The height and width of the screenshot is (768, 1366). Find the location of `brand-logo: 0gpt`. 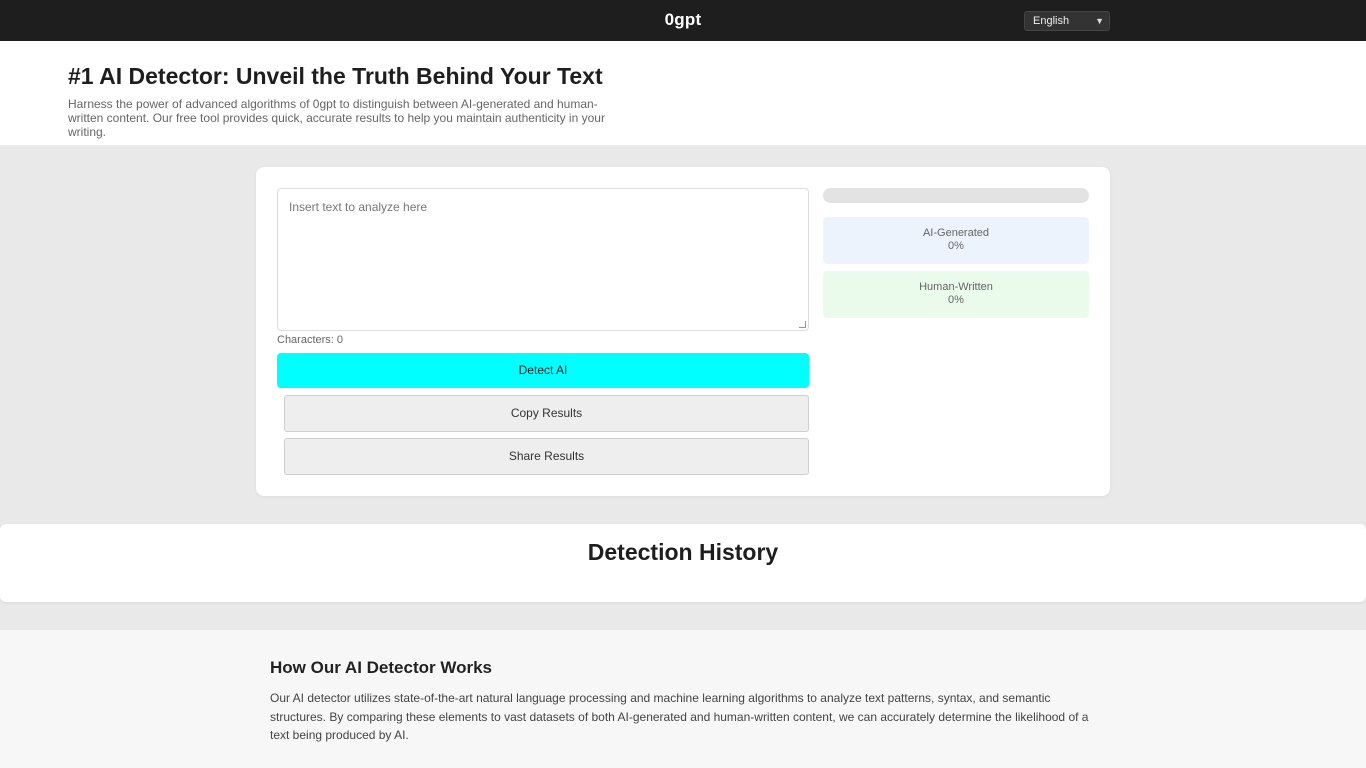

brand-logo: 0gpt is located at coordinates (683, 20).